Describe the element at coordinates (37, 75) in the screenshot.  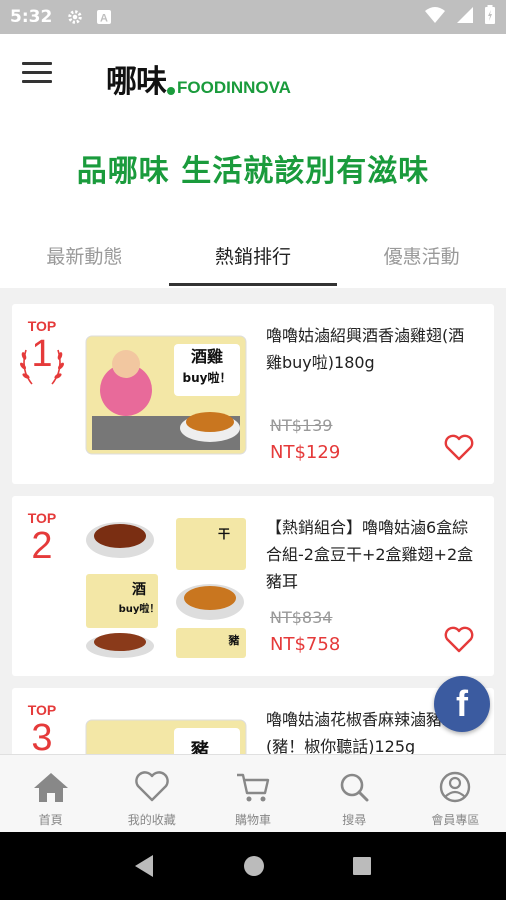
I see `hamburger-menu-icon` at that location.